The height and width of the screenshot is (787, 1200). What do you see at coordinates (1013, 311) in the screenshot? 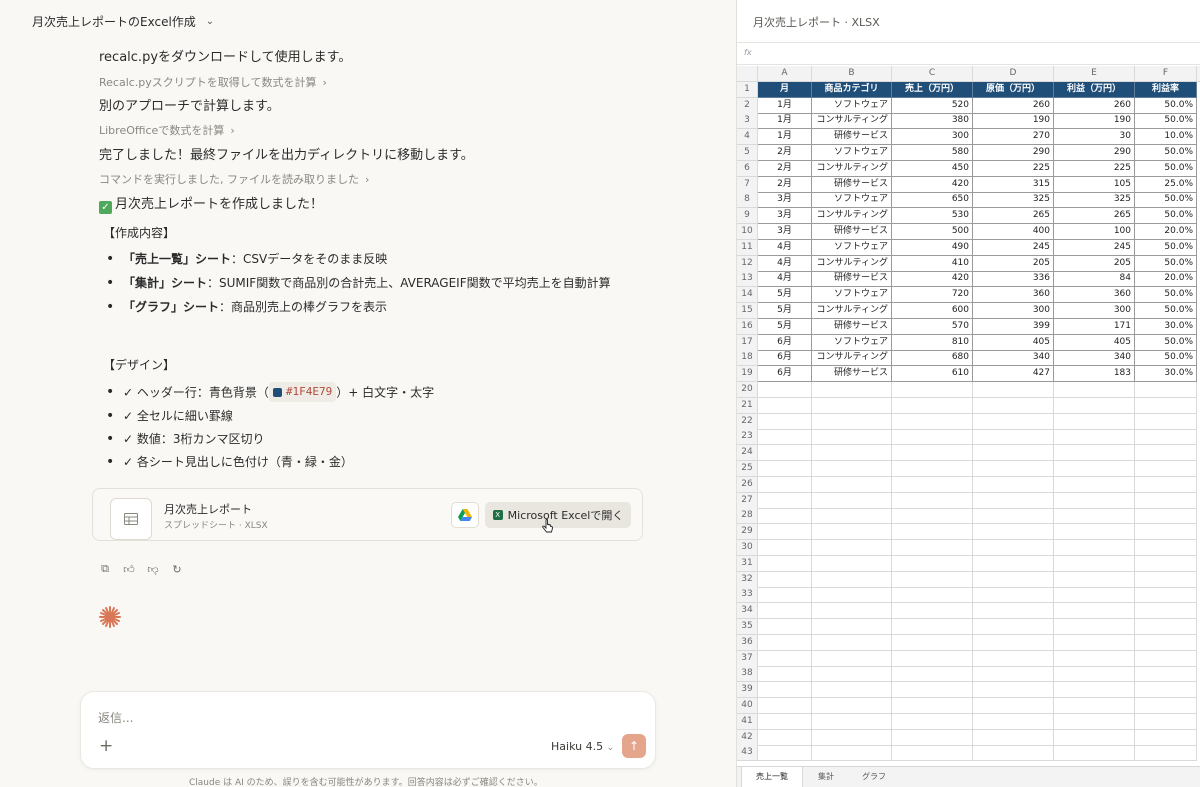
I see `table-cell: 300` at bounding box center [1013, 311].